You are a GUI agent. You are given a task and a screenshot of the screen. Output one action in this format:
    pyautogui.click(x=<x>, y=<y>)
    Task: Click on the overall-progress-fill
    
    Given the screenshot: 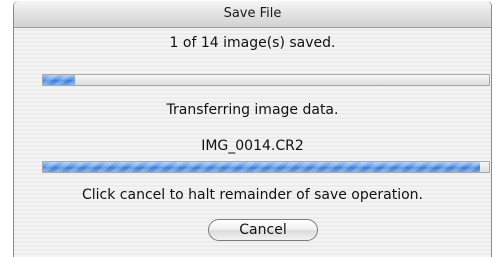 What is the action you would take?
    pyautogui.click(x=59, y=80)
    